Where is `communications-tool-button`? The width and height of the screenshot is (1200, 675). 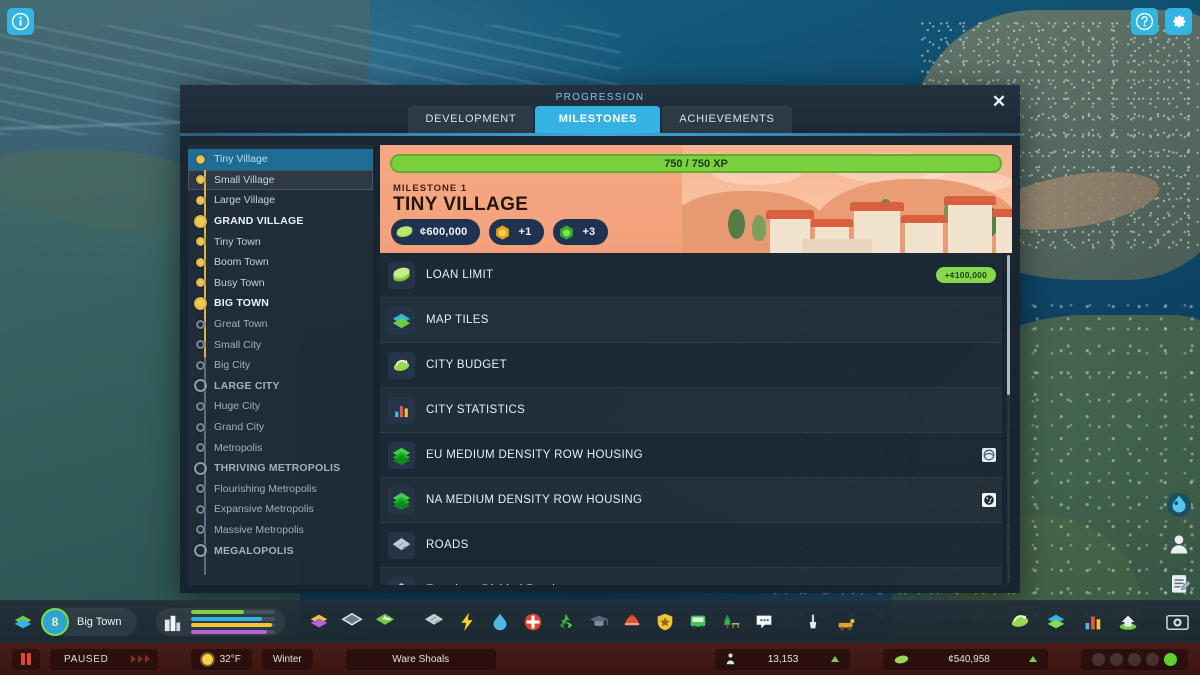
communications-tool-button is located at coordinates (764, 622).